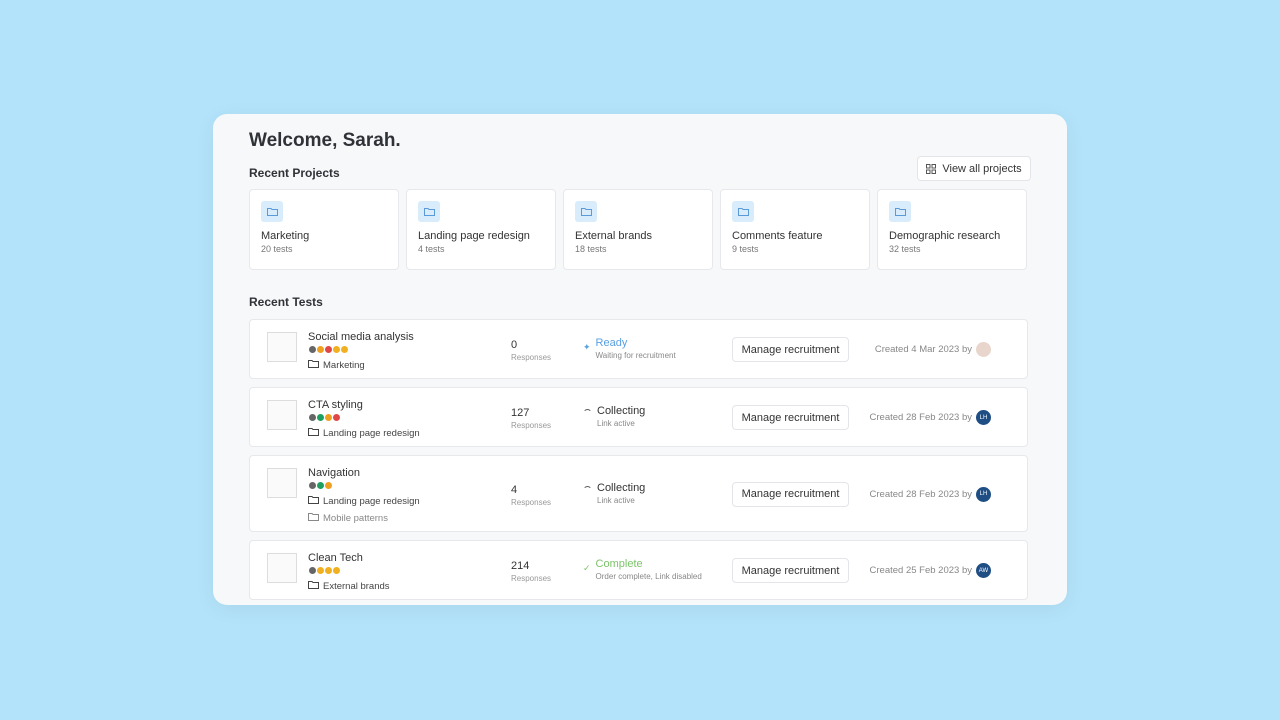  I want to click on created-info: Created 4 Mar 2023 by, so click(933, 349).